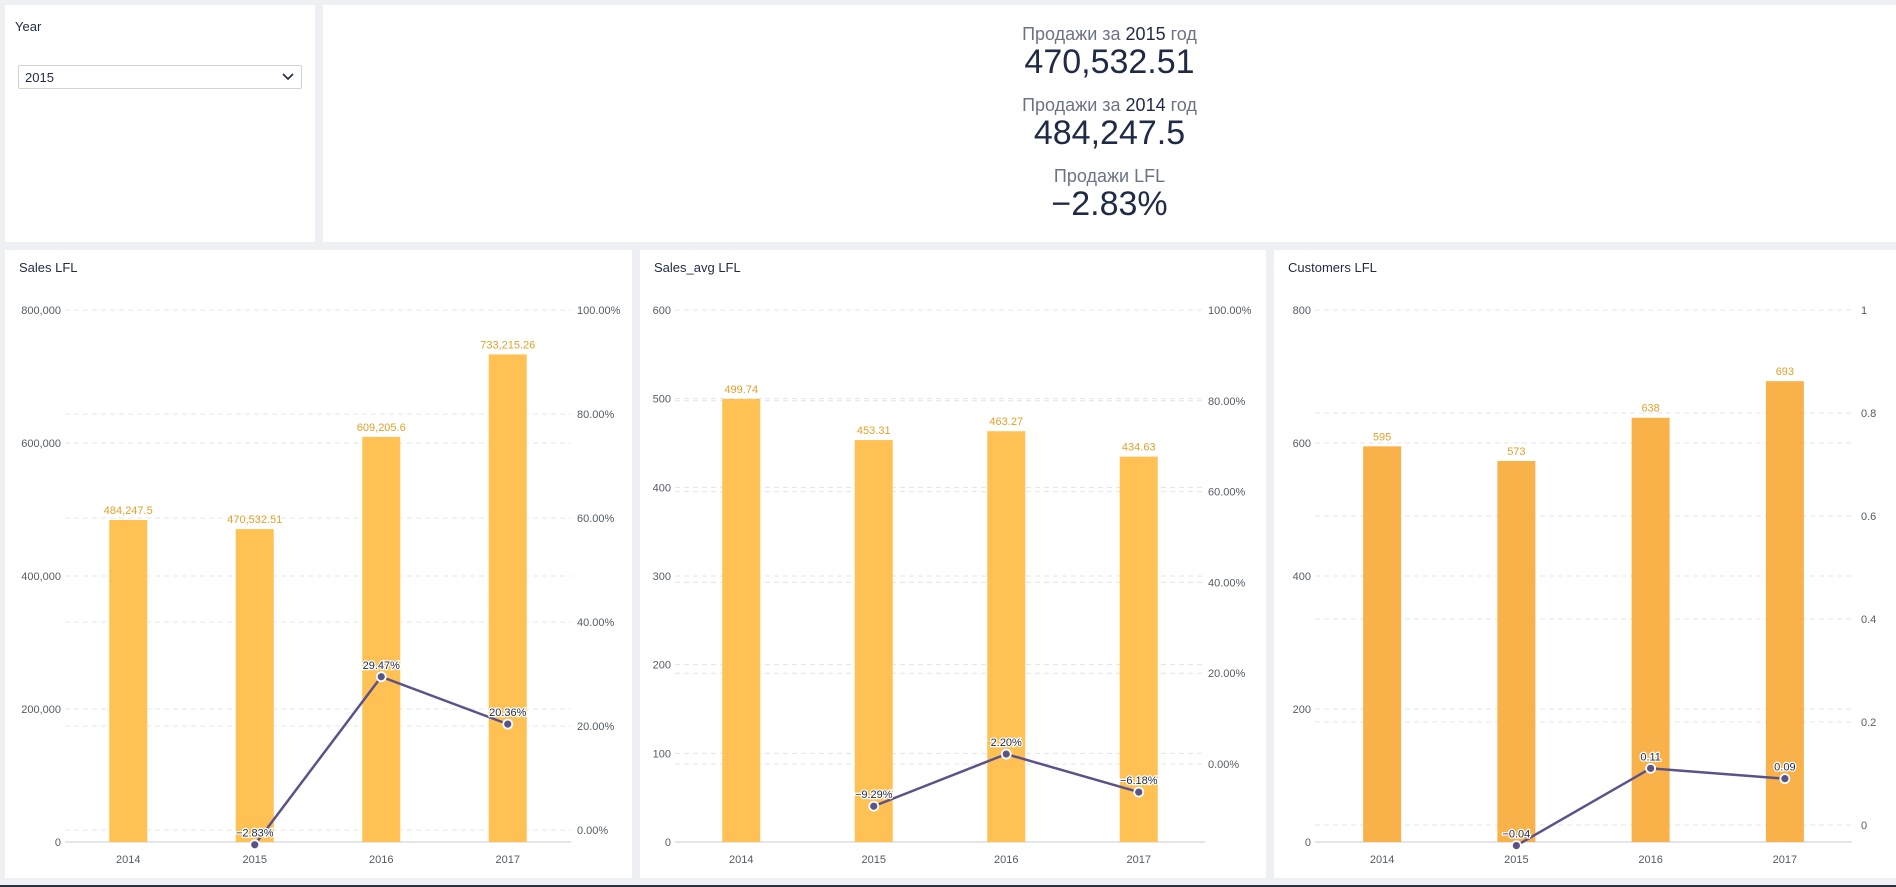  Describe the element at coordinates (1109, 34) in the screenshot. I see `kpi-label-sales-2015: Продажи за 2015 год` at that location.